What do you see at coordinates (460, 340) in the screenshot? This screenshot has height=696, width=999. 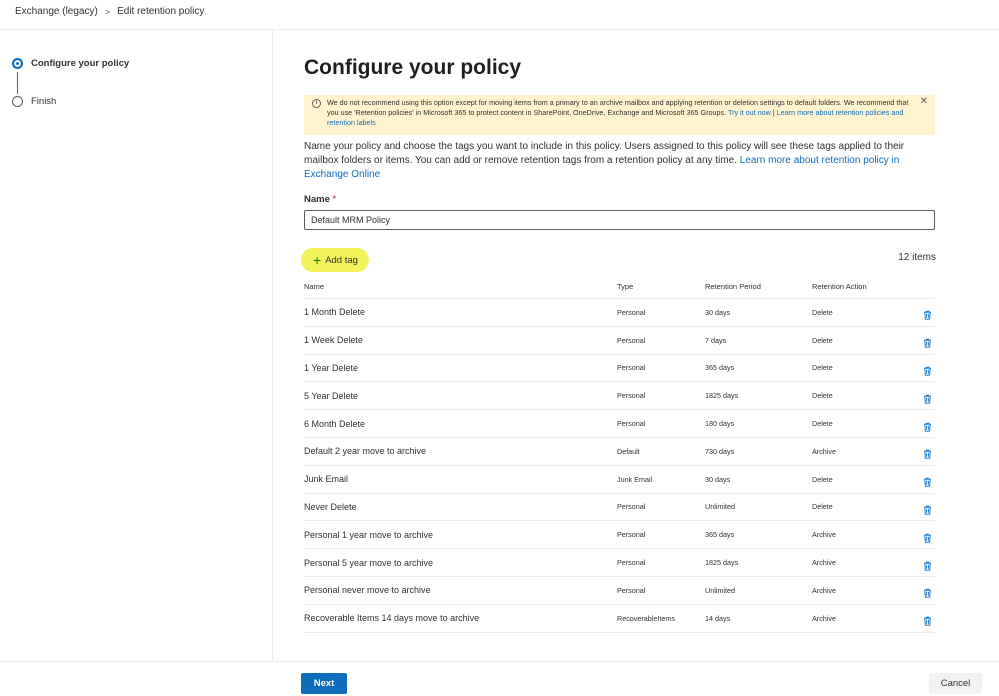 I see `cell-name: 1 Week Delete` at bounding box center [460, 340].